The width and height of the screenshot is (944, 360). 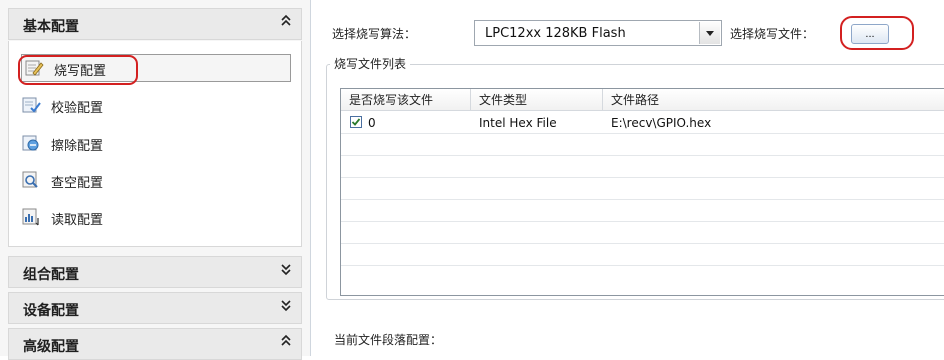 I want to click on algorithm-select-value: LPC12xx 128KB Flash, so click(x=555, y=33).